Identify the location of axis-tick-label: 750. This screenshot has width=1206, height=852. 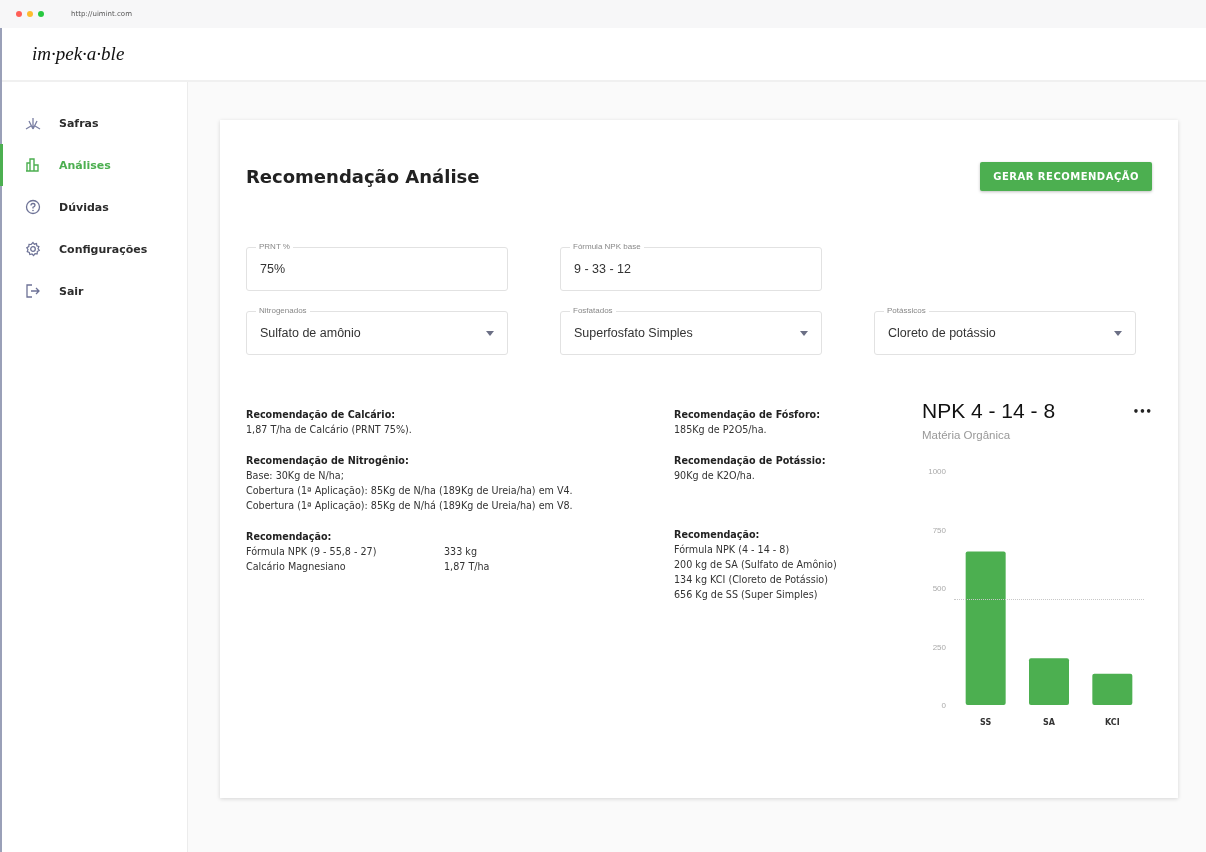
(939, 530).